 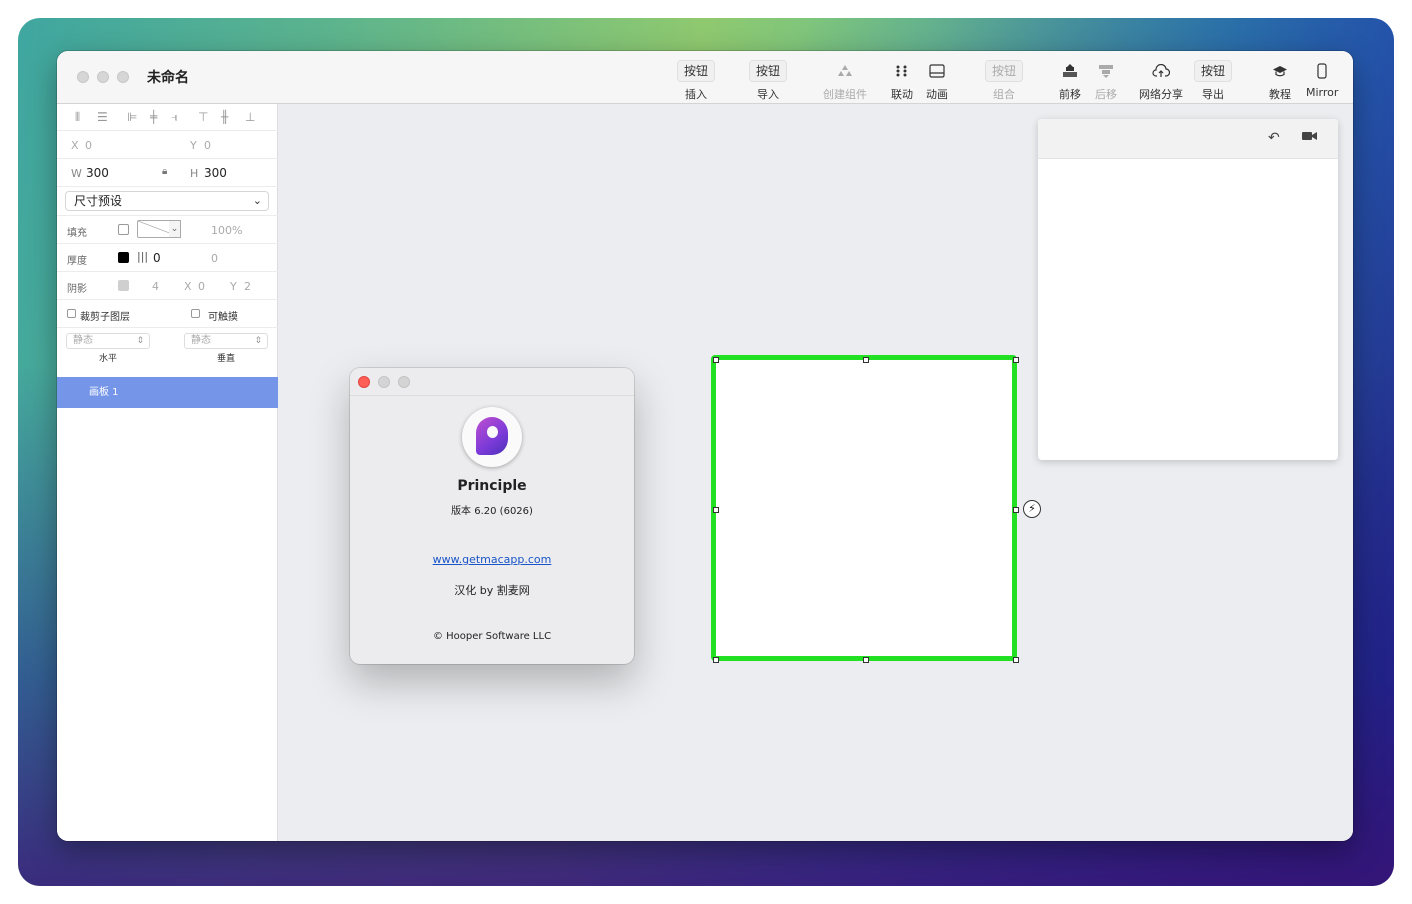 What do you see at coordinates (102, 117) in the screenshot?
I see `distribute-vertical-icon: ☰` at bounding box center [102, 117].